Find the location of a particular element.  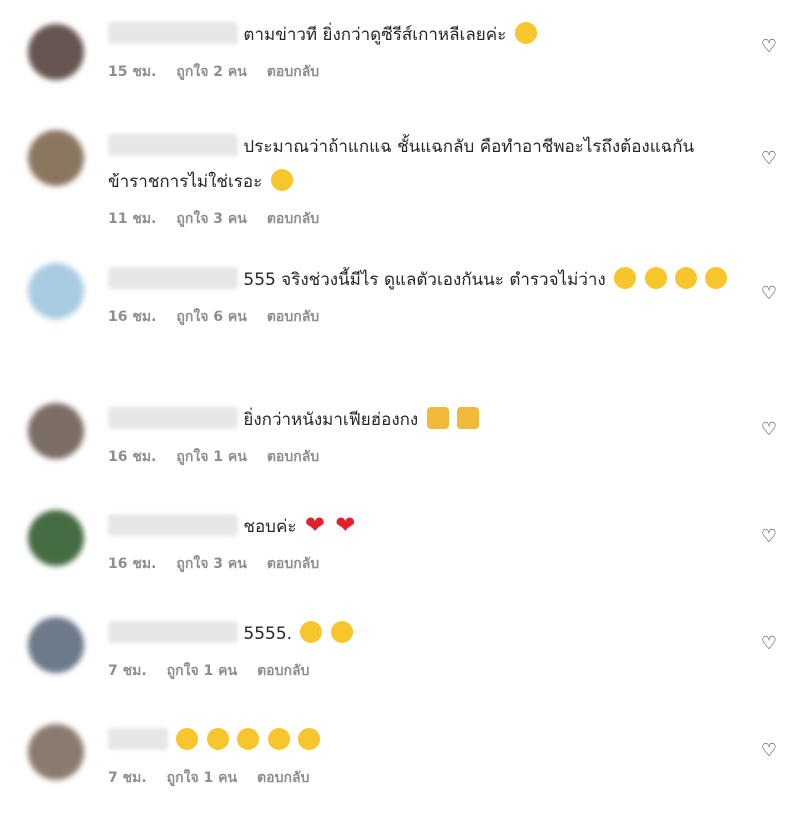

comment-meta: 16 ชม. ถูกใจ 3 คน ตอบกลับ is located at coordinates (419, 564).